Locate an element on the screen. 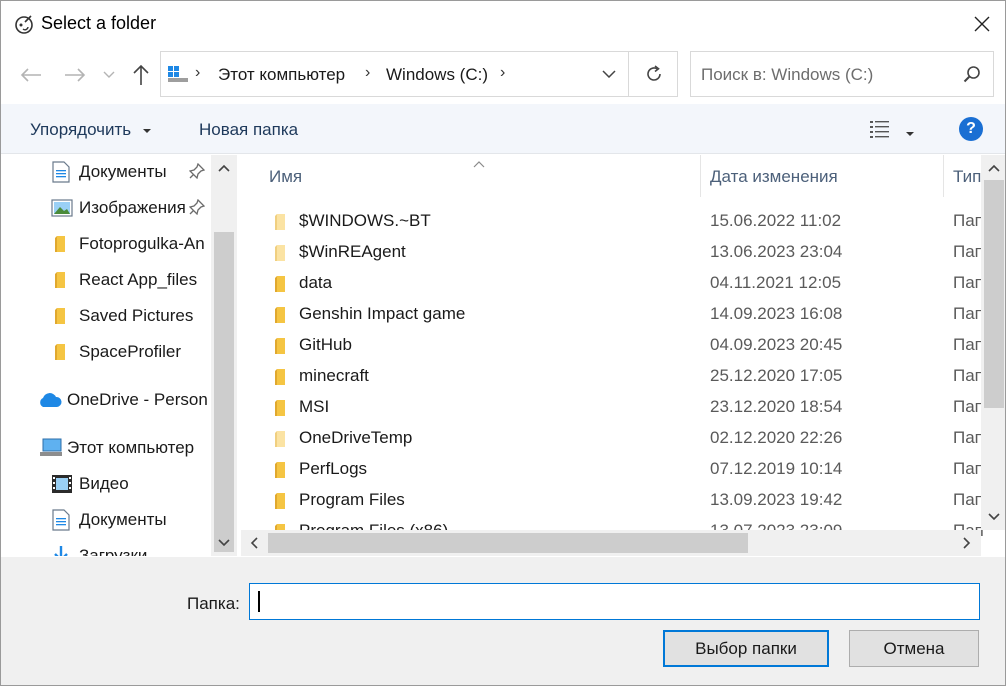 The image size is (1006, 686). file-name: PerfLogs is located at coordinates (333, 468).